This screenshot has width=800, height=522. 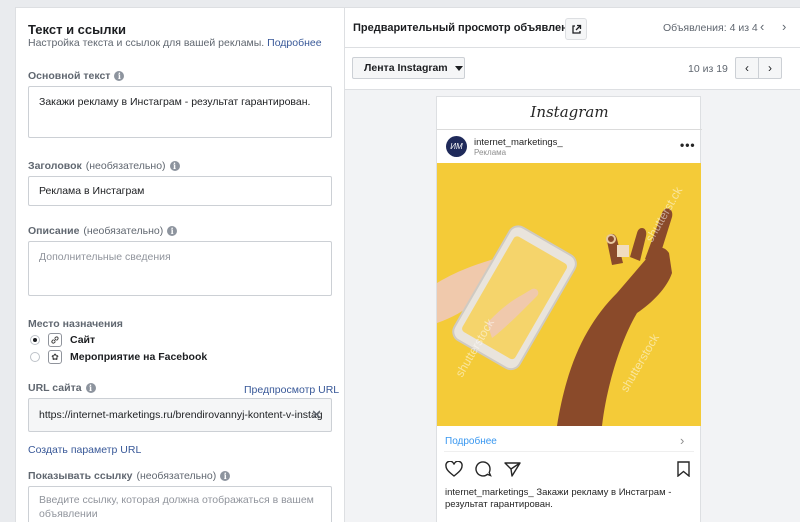 I want to click on placement-dropdown: Лента Instagram, so click(x=408, y=68).